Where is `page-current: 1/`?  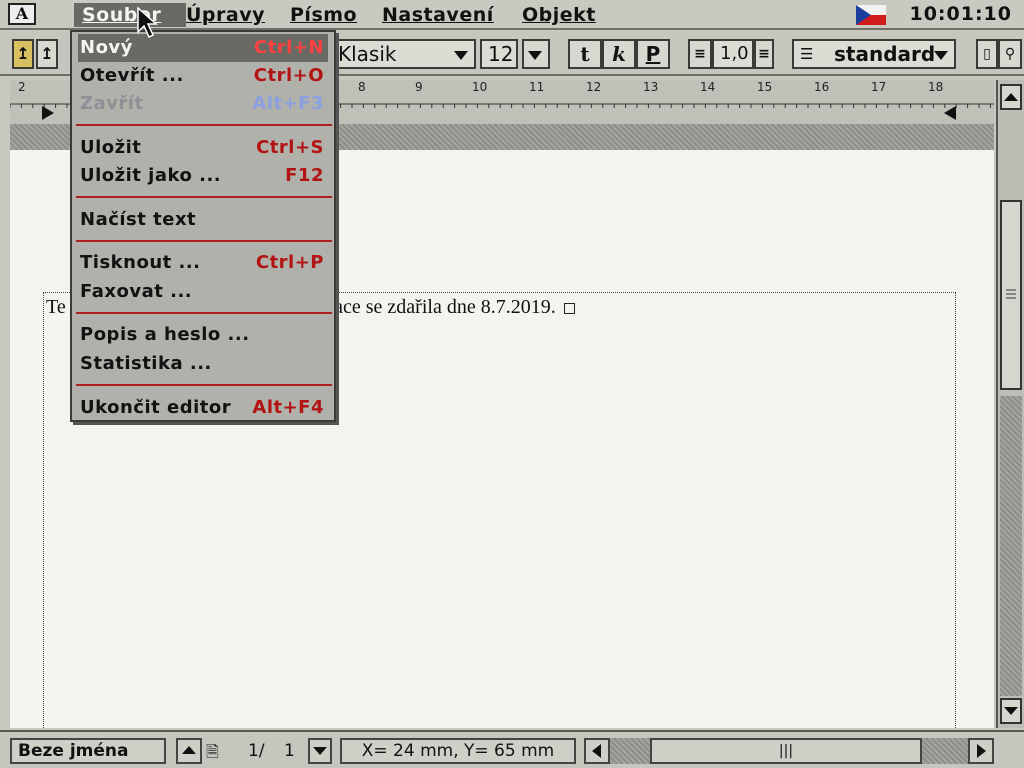
page-current: 1/ is located at coordinates (256, 751).